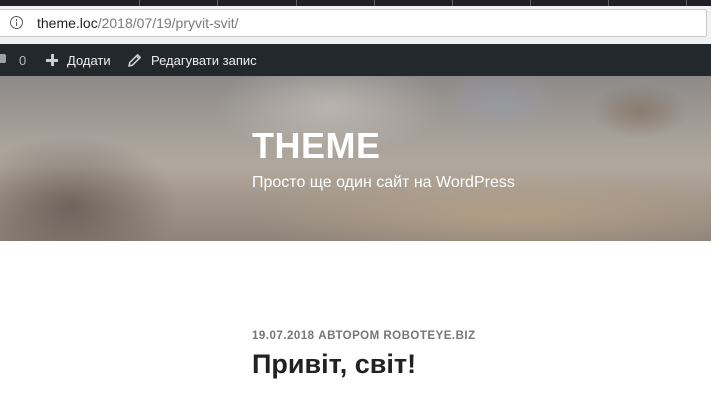 This screenshot has height=402, width=711. What do you see at coordinates (135, 60) in the screenshot?
I see `pencil-icon` at bounding box center [135, 60].